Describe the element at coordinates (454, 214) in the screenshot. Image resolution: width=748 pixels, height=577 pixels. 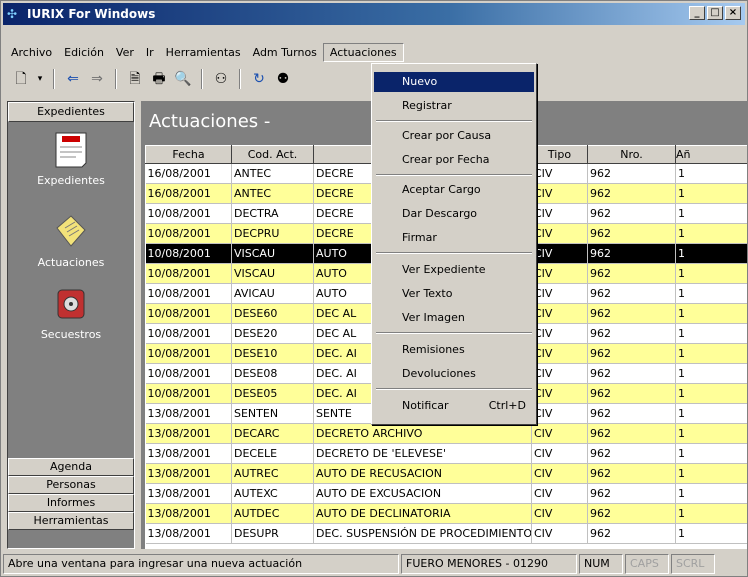
I see `menu-item-dar-descargo: Dar Descargo` at that location.